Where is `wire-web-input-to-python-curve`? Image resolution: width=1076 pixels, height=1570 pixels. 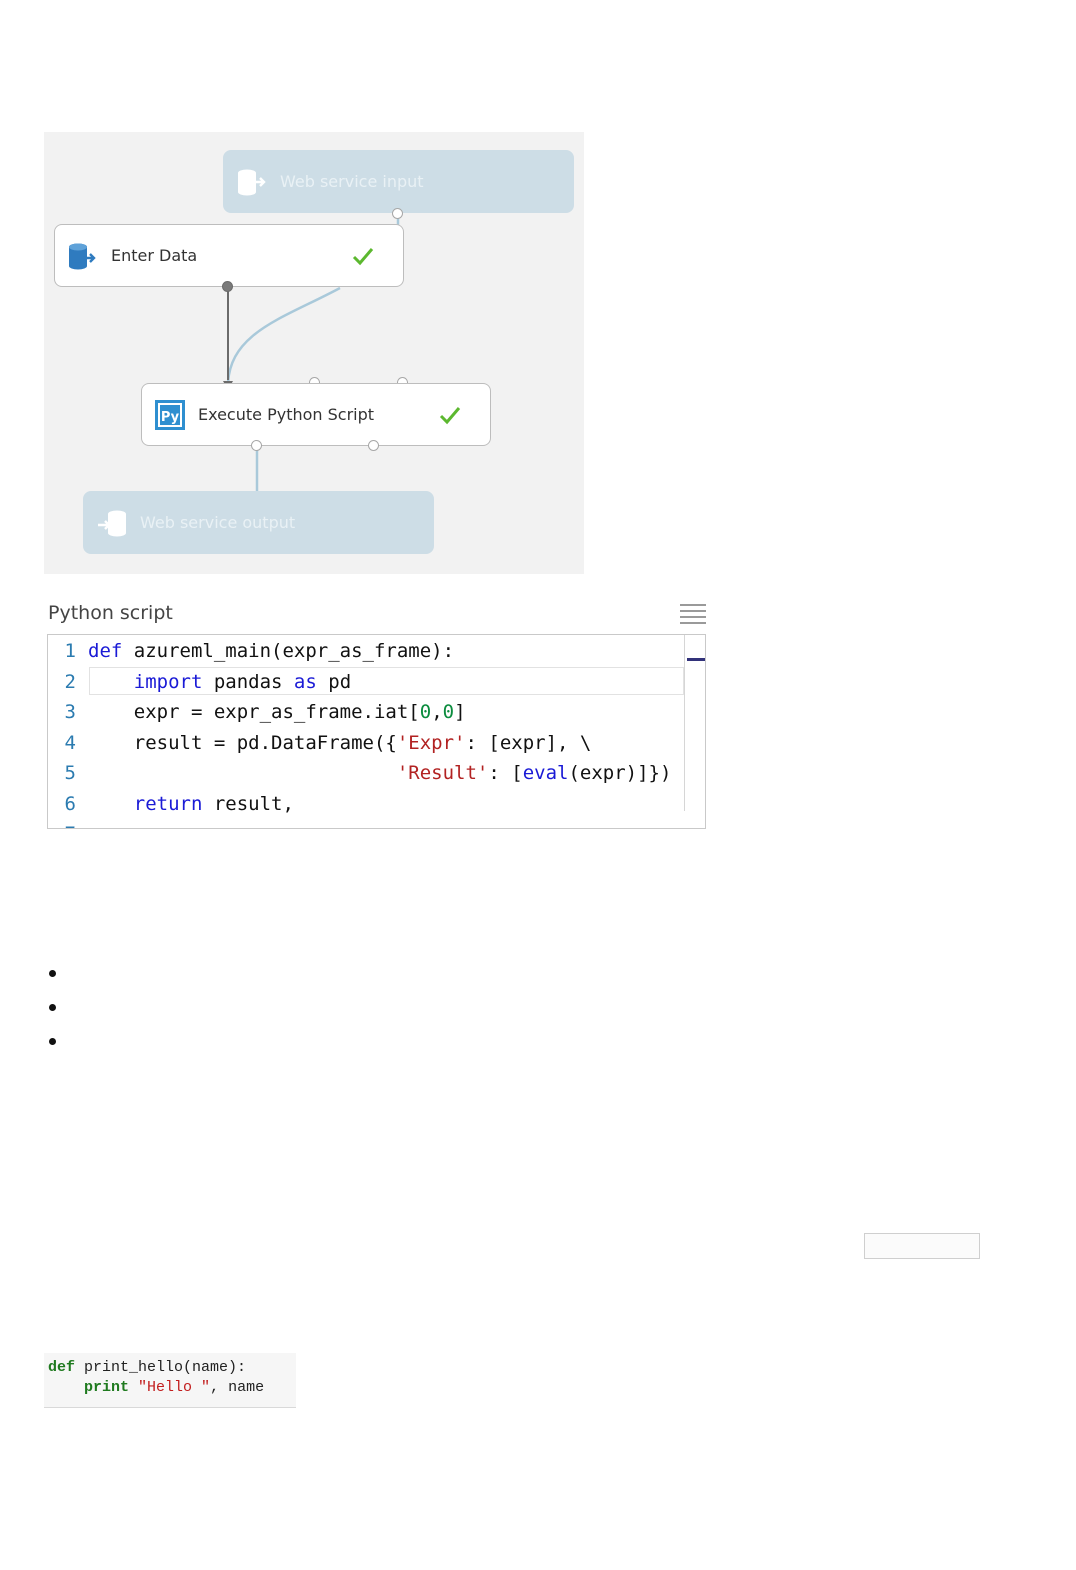 wire-web-input-to-python-curve is located at coordinates (283, 335).